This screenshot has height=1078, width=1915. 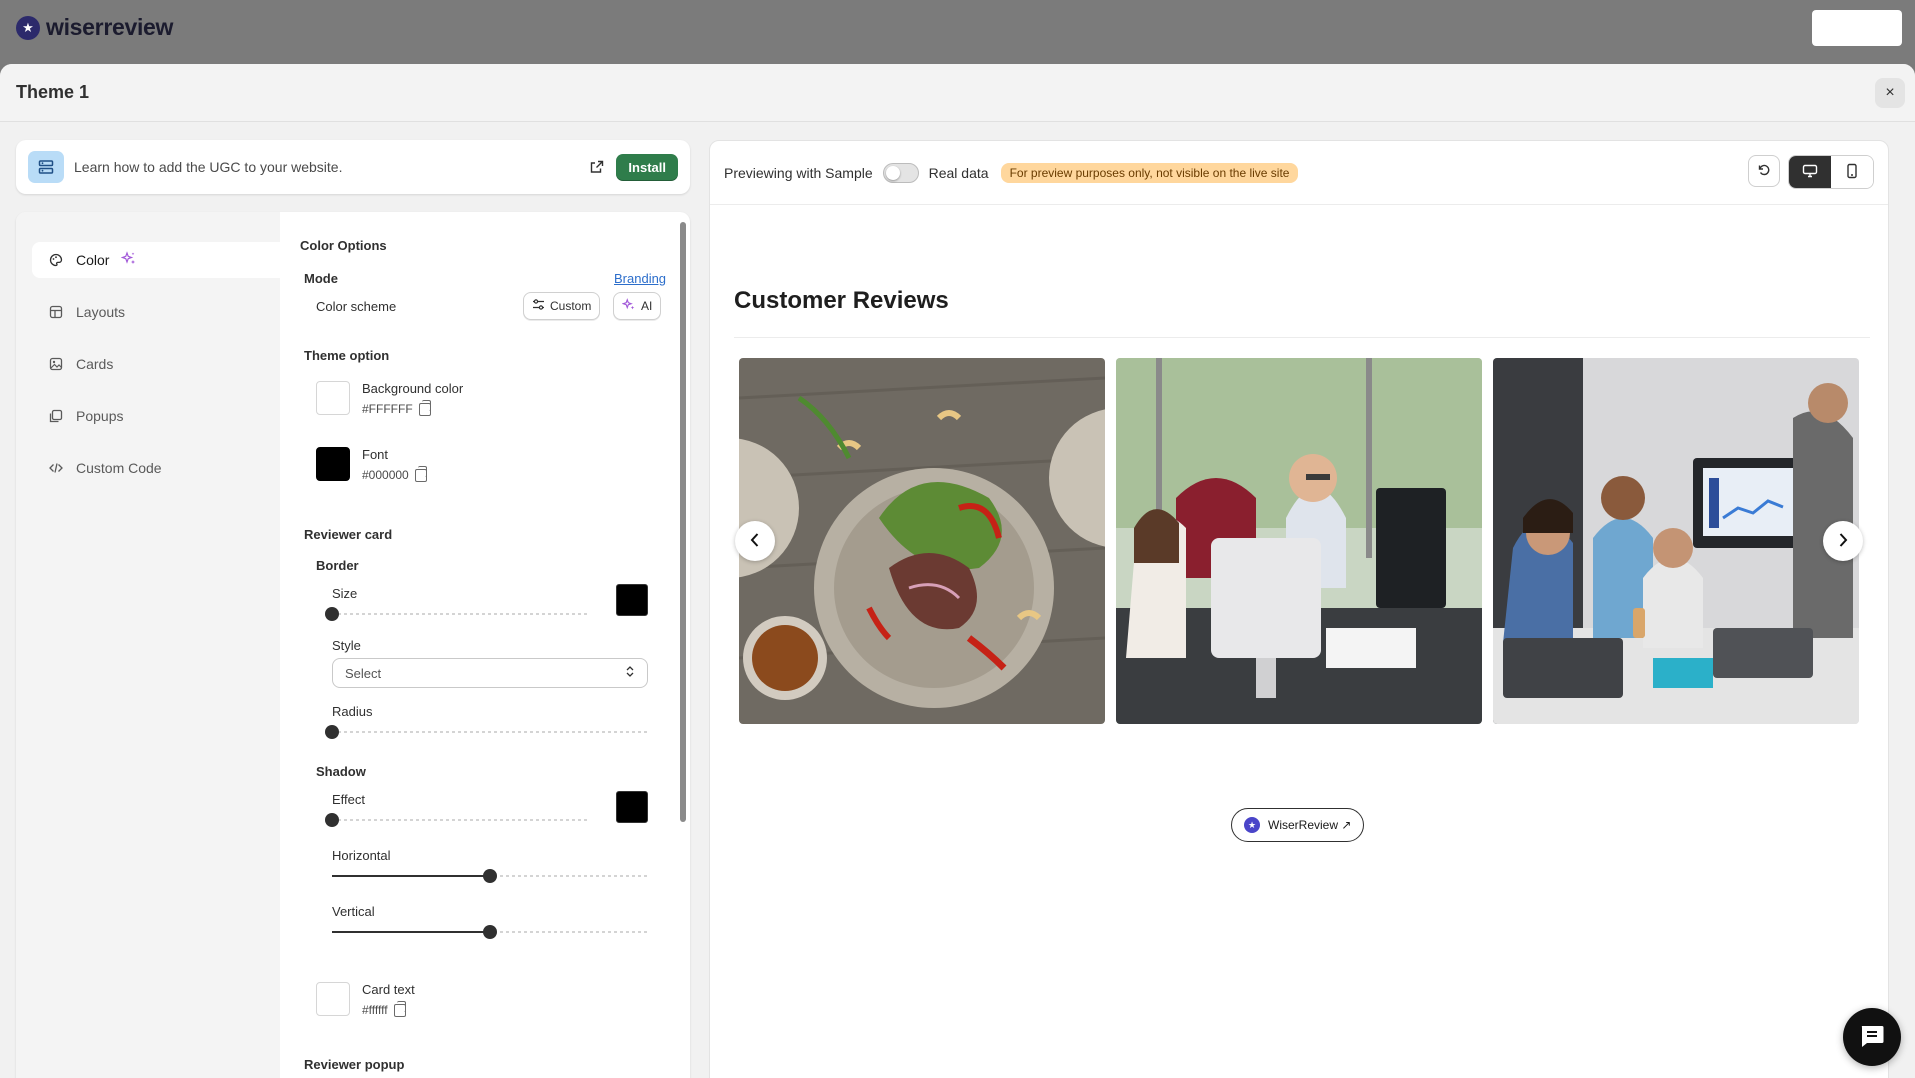 What do you see at coordinates (156, 416) in the screenshot?
I see `nav-item-popups: Popups` at bounding box center [156, 416].